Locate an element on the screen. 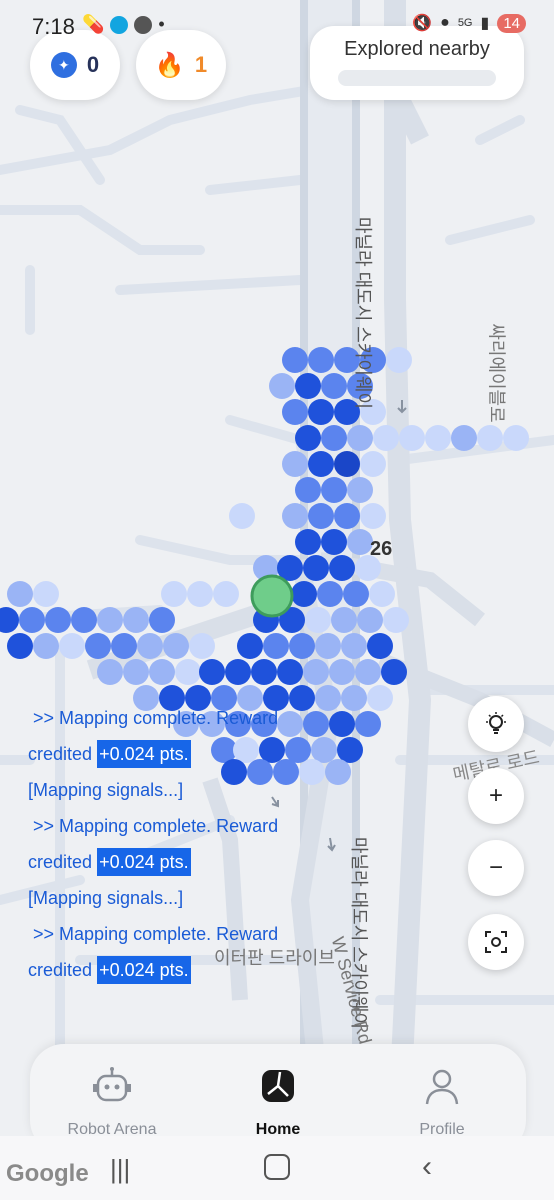 This screenshot has height=1200, width=554. back-button: ‹ is located at coordinates (427, 1167).